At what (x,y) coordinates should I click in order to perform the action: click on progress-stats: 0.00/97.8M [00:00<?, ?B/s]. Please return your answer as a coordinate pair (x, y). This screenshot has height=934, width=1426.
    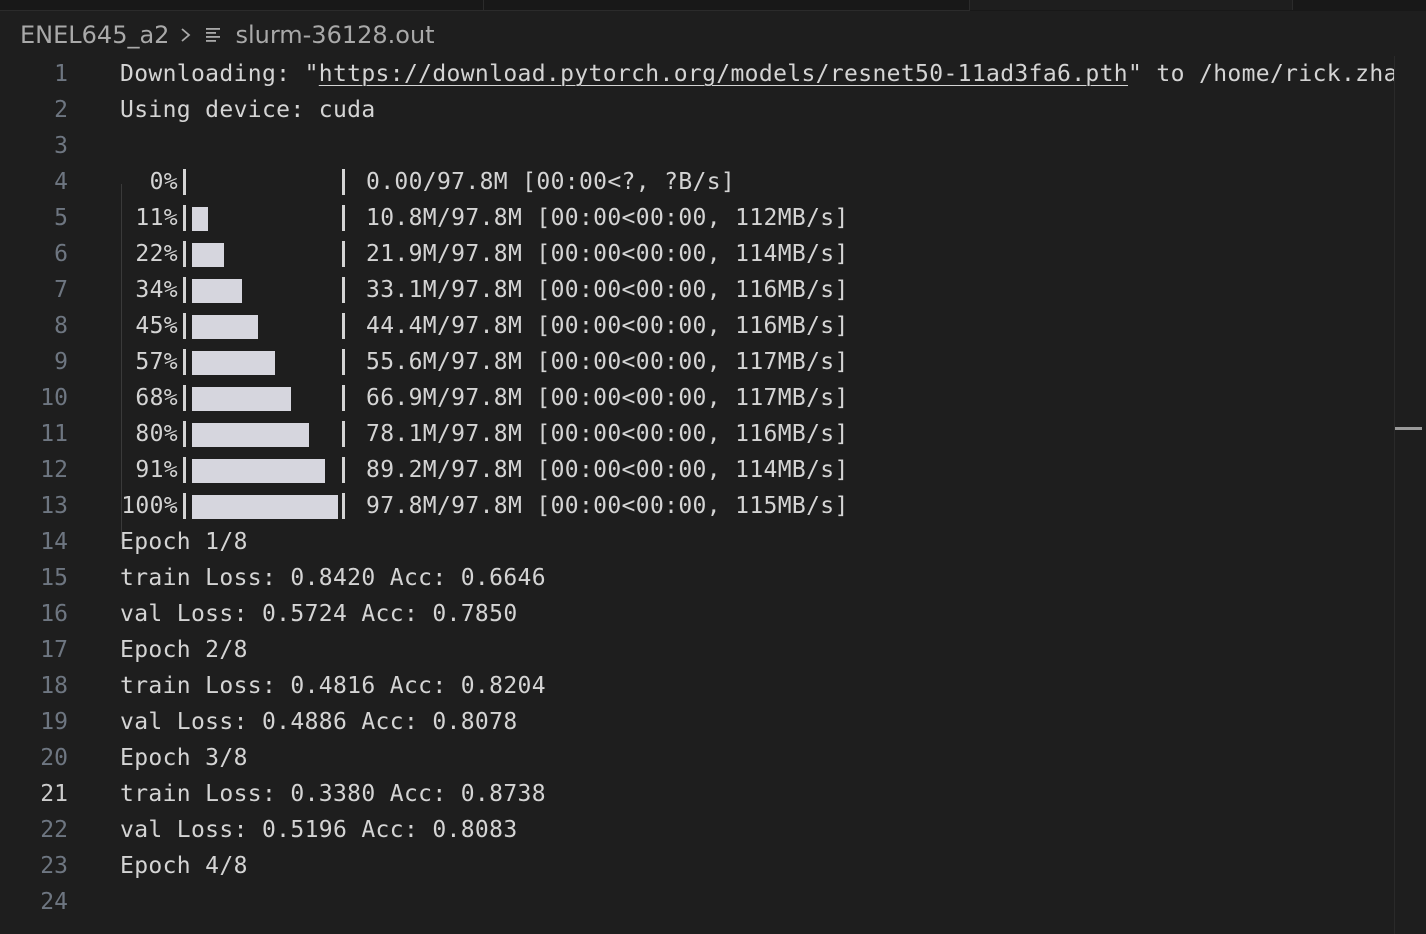
    Looking at the image, I should click on (551, 182).